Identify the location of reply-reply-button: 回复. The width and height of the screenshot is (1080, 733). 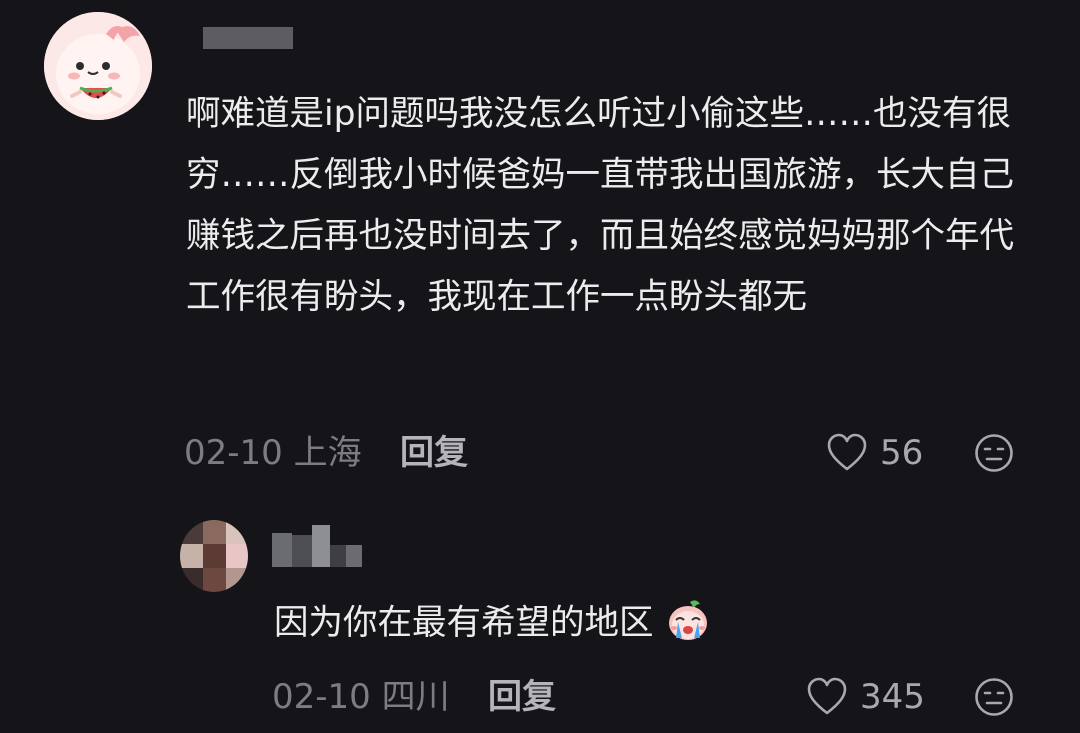
(522, 697).